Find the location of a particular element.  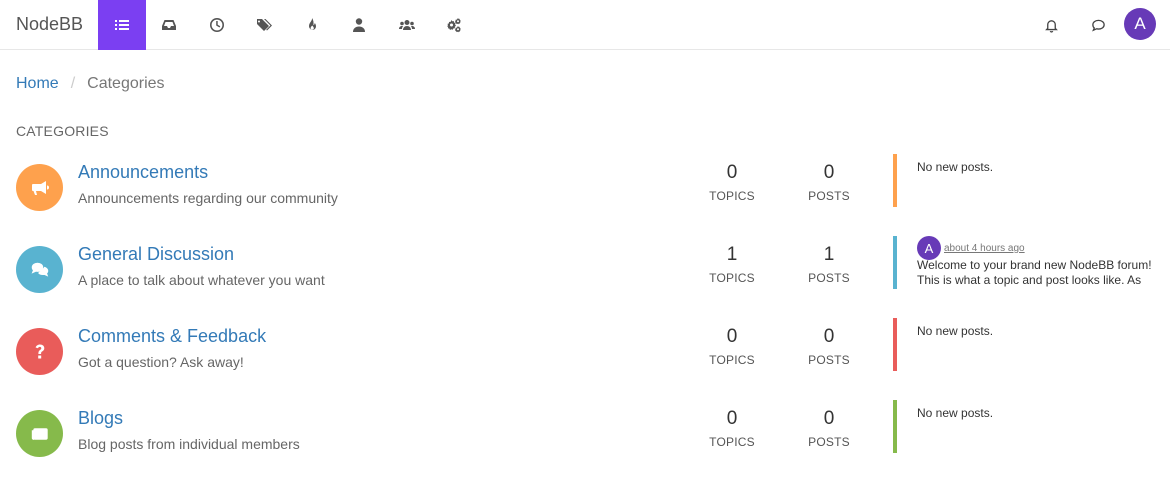

tags-icon is located at coordinates (264, 25).